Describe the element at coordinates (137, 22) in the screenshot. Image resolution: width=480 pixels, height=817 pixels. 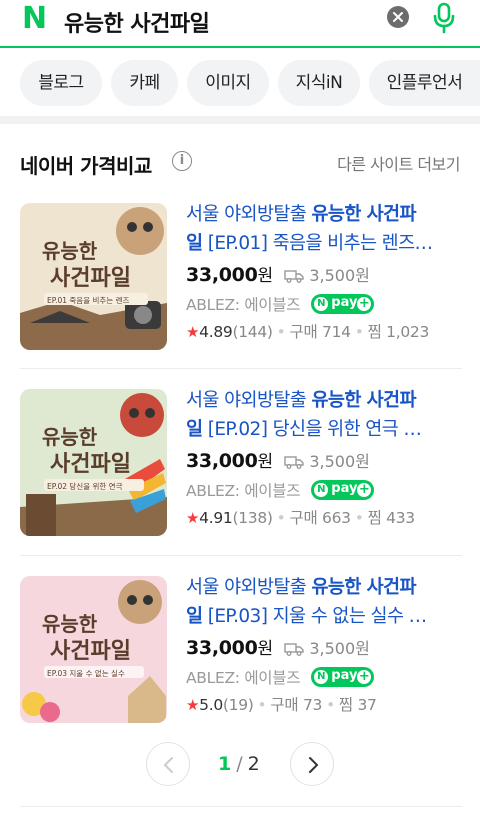
I see `search-input: 유능한 사건파일` at that location.